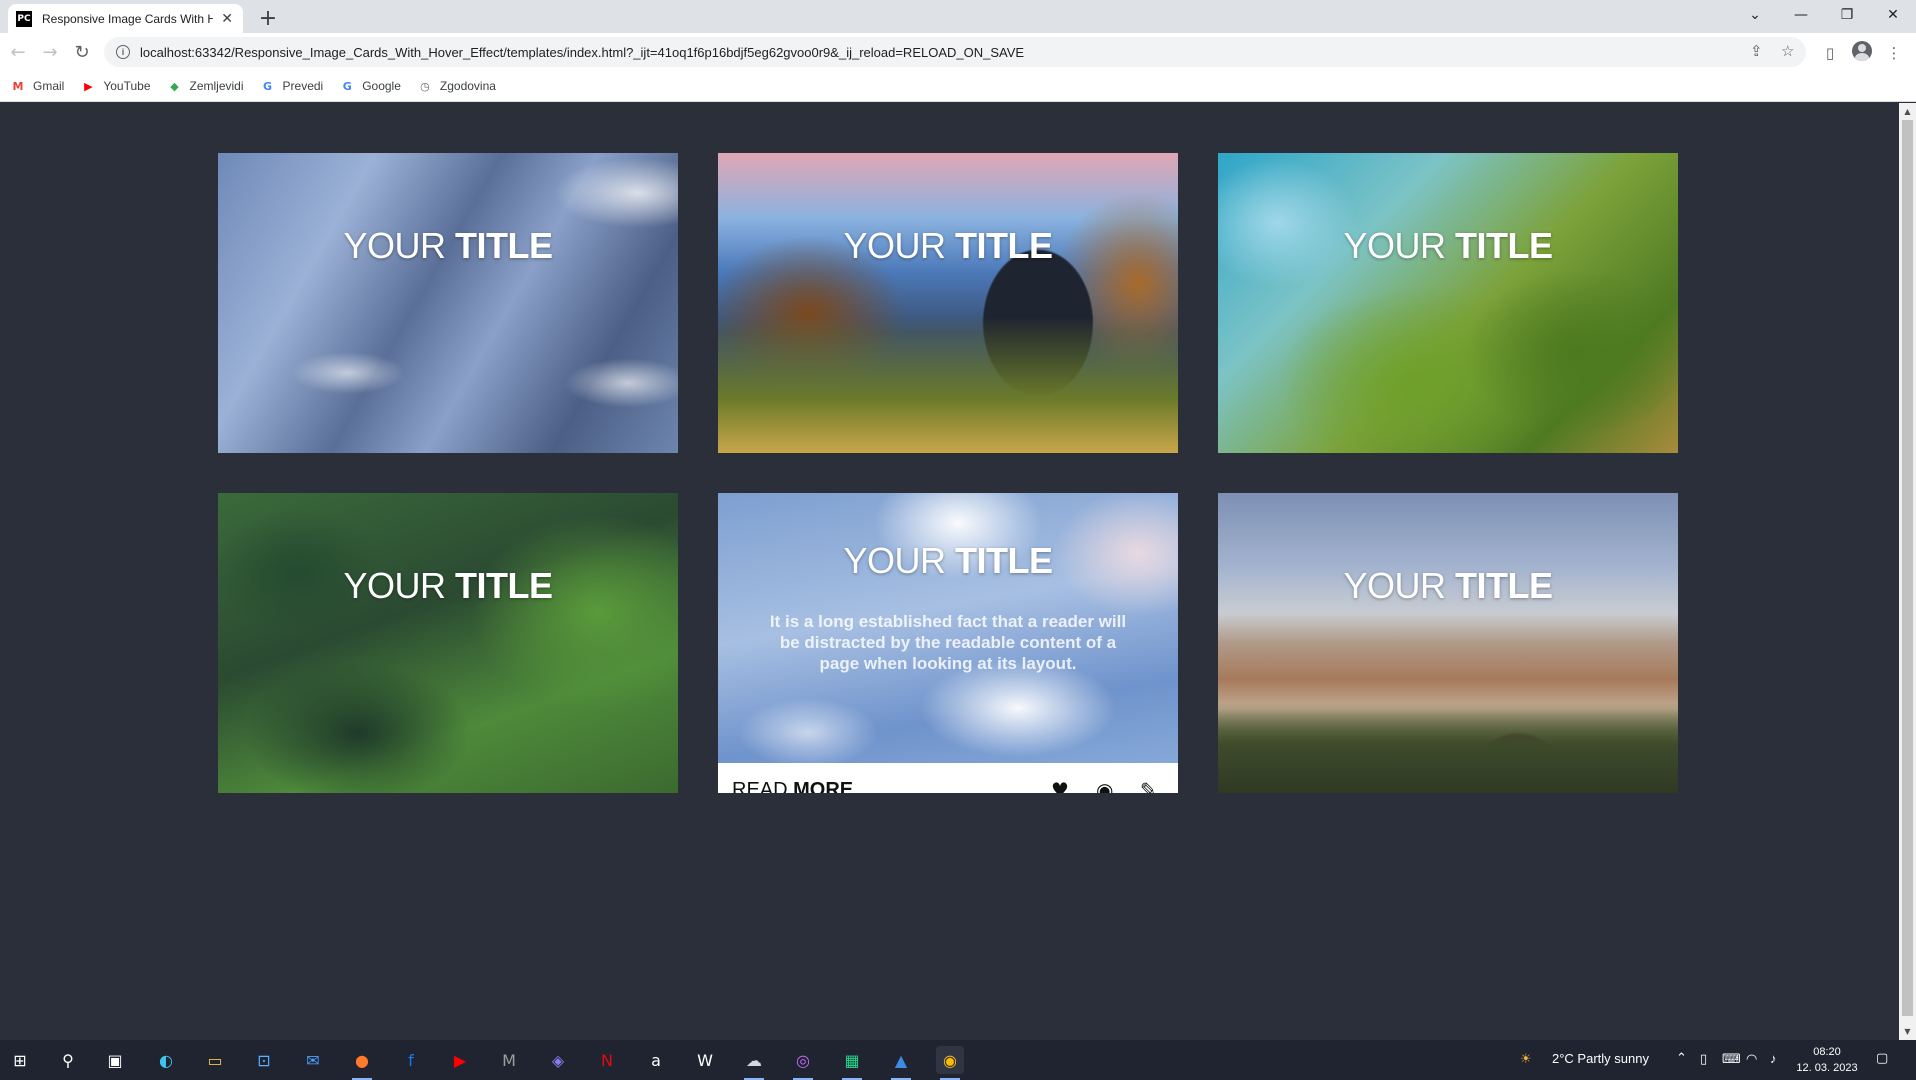  I want to click on store-icon: ⊡, so click(264, 1060).